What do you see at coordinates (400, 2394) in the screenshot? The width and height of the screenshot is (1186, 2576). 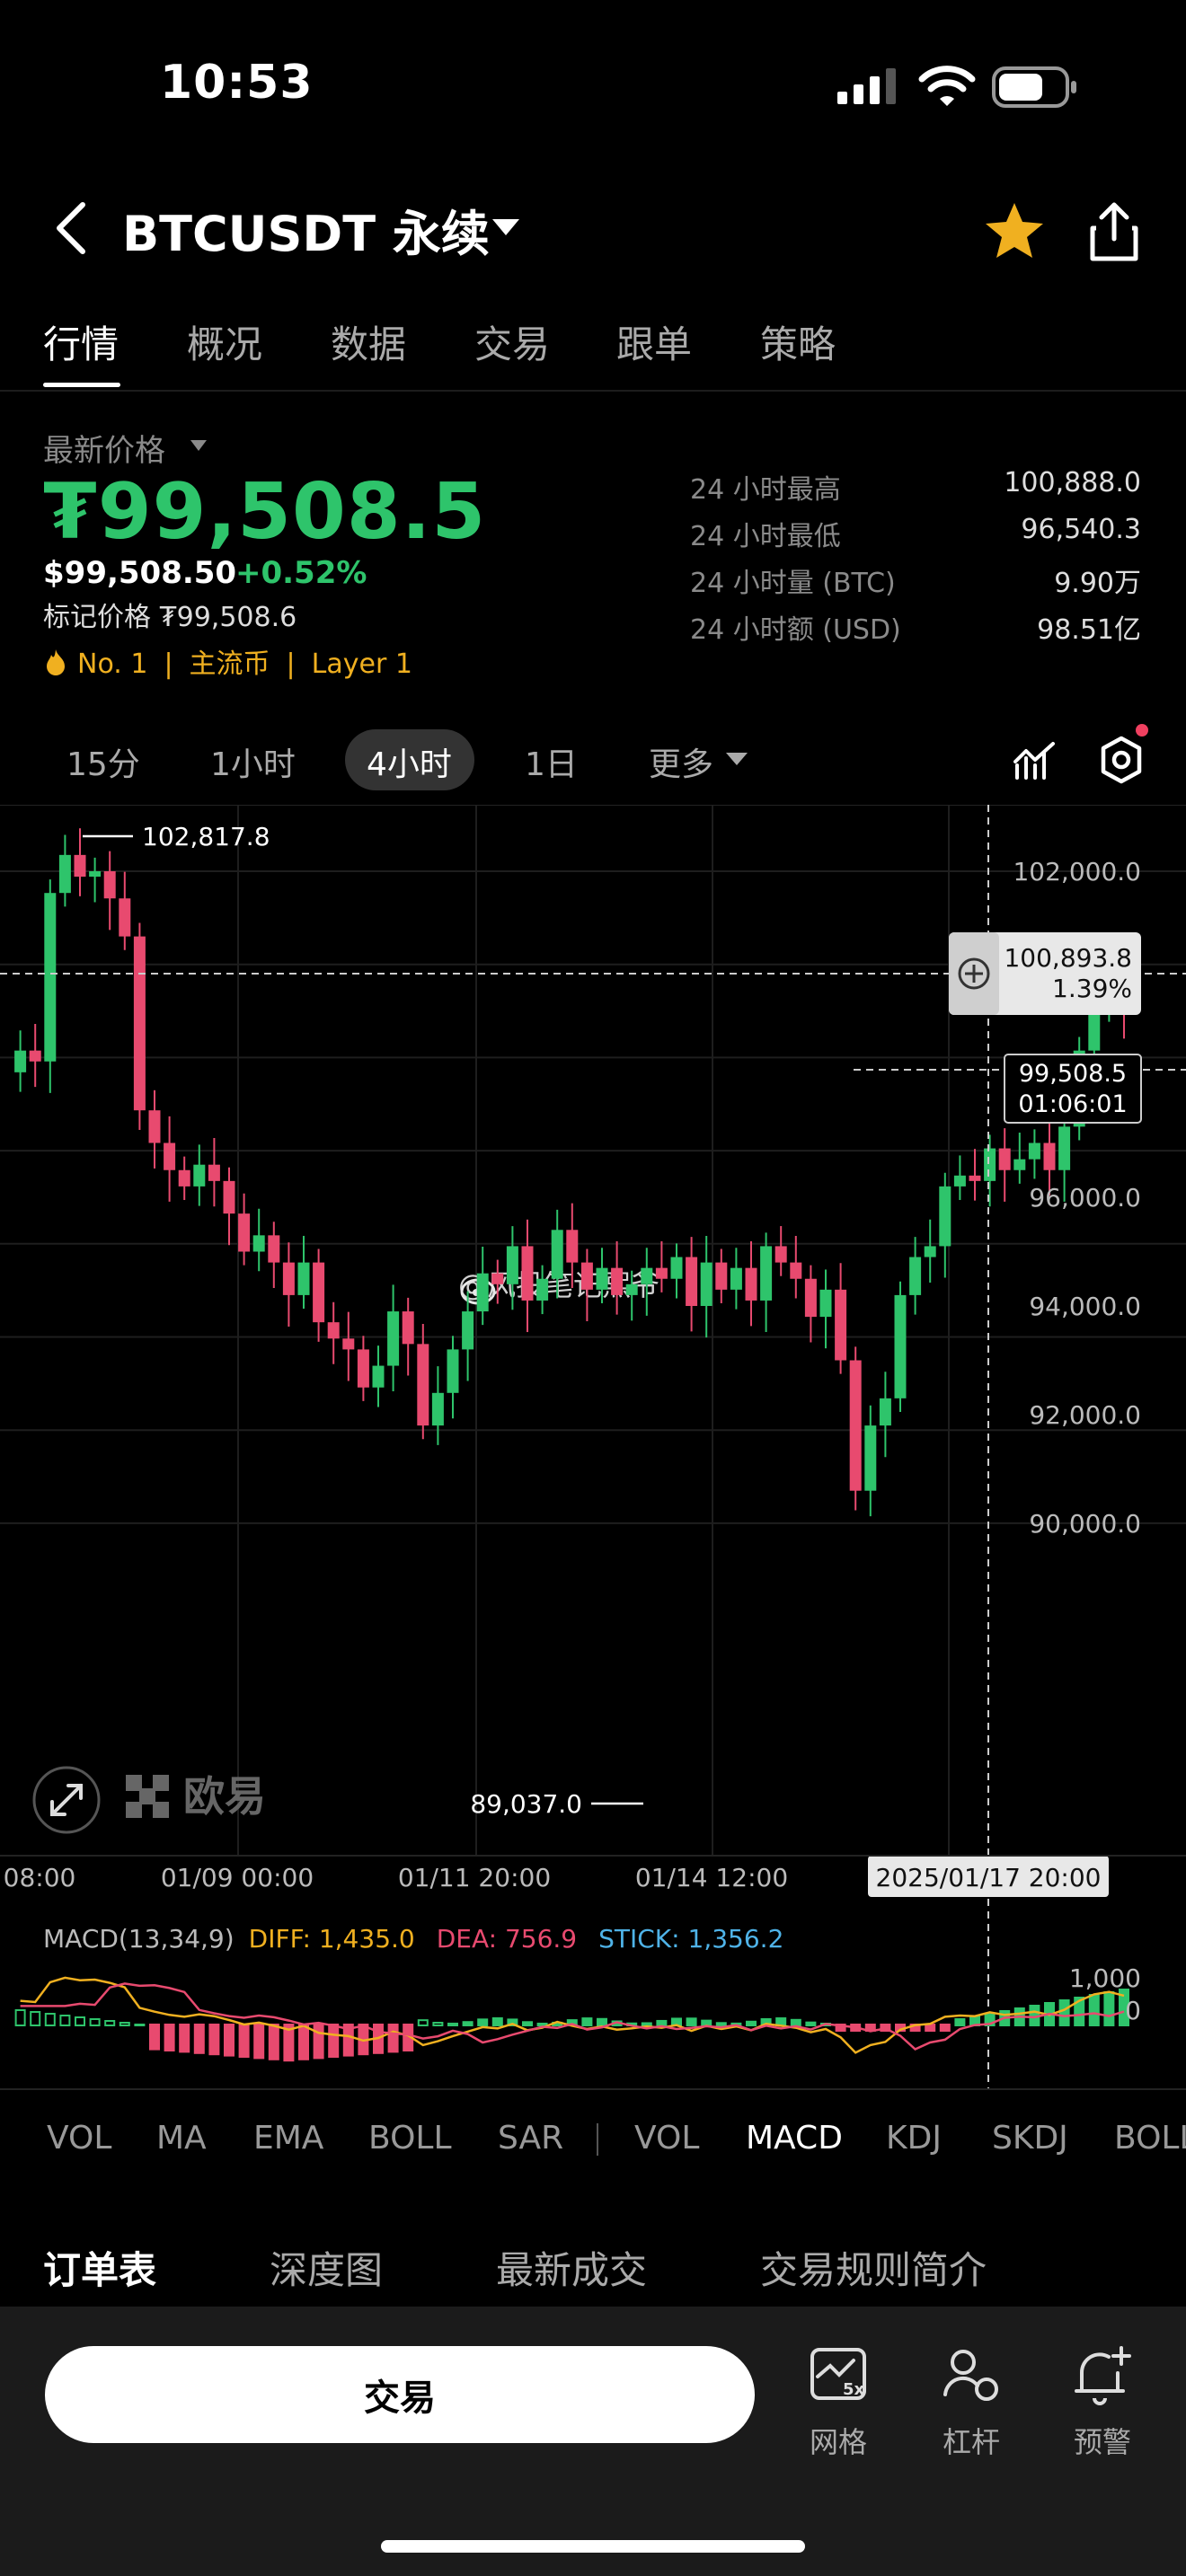 I see `trade-button: 交易` at bounding box center [400, 2394].